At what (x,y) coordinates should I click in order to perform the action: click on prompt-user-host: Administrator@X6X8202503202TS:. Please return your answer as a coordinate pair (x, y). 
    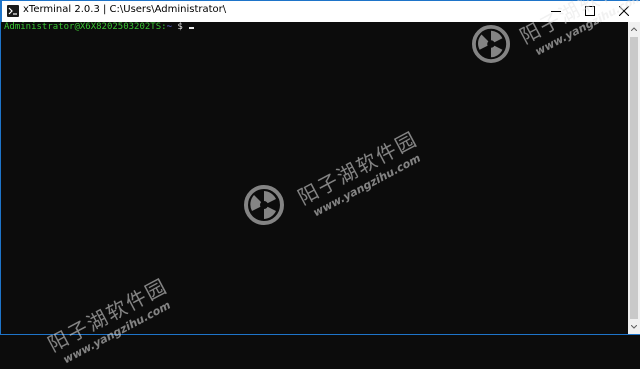
    Looking at the image, I should click on (85, 27).